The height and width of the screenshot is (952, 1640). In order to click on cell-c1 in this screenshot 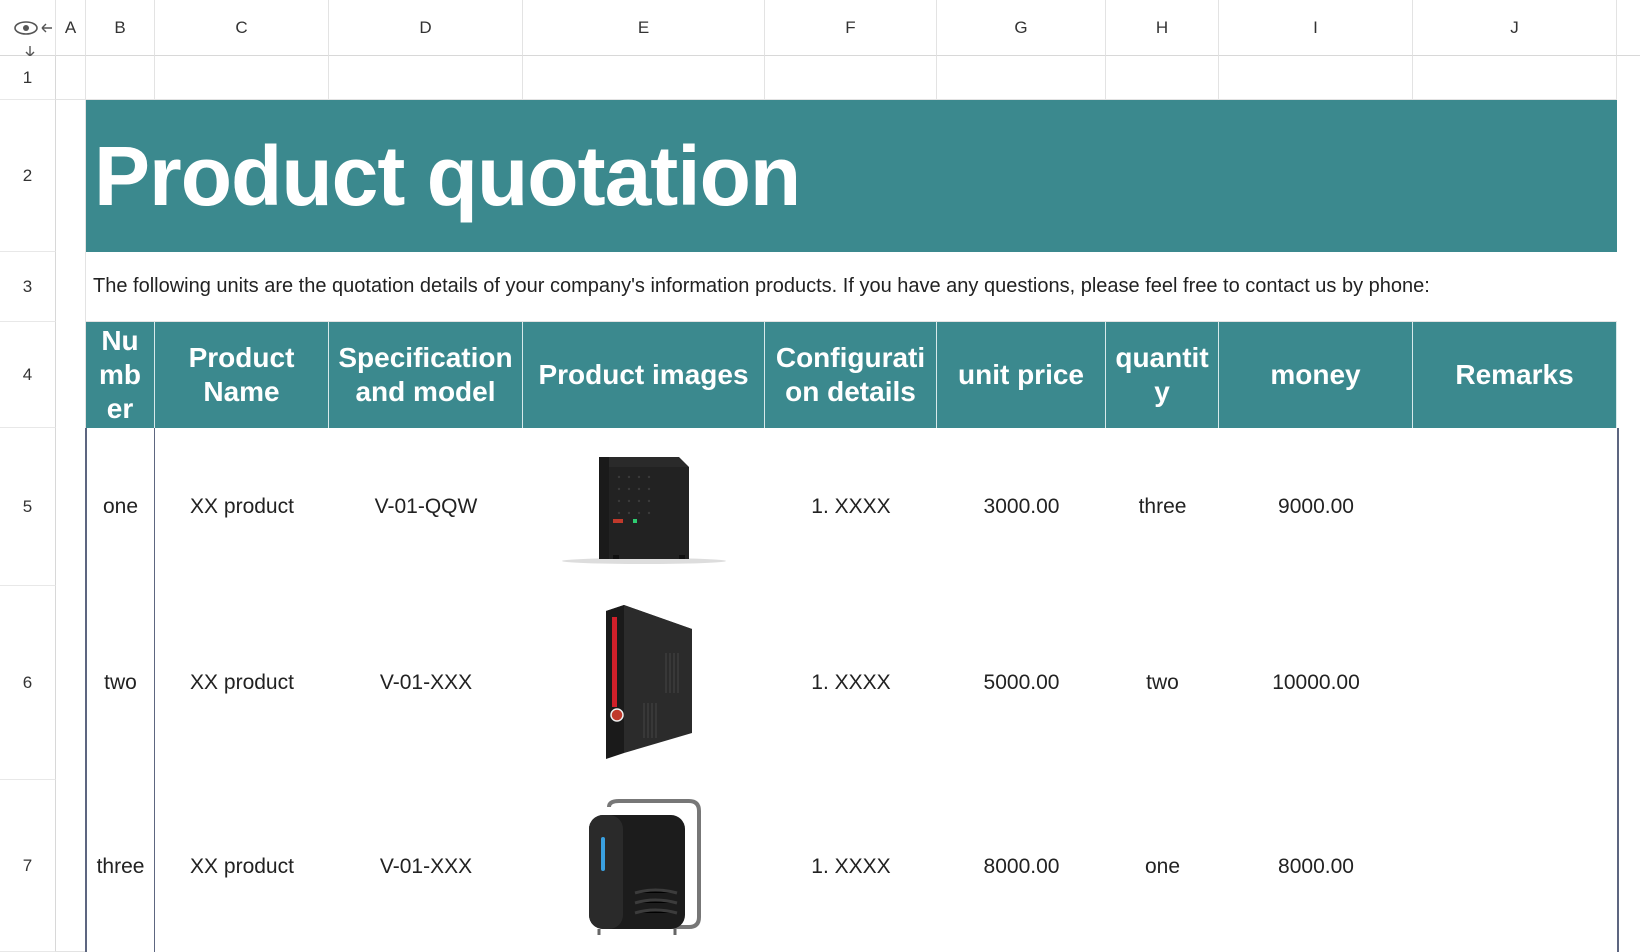, I will do `click(242, 78)`.